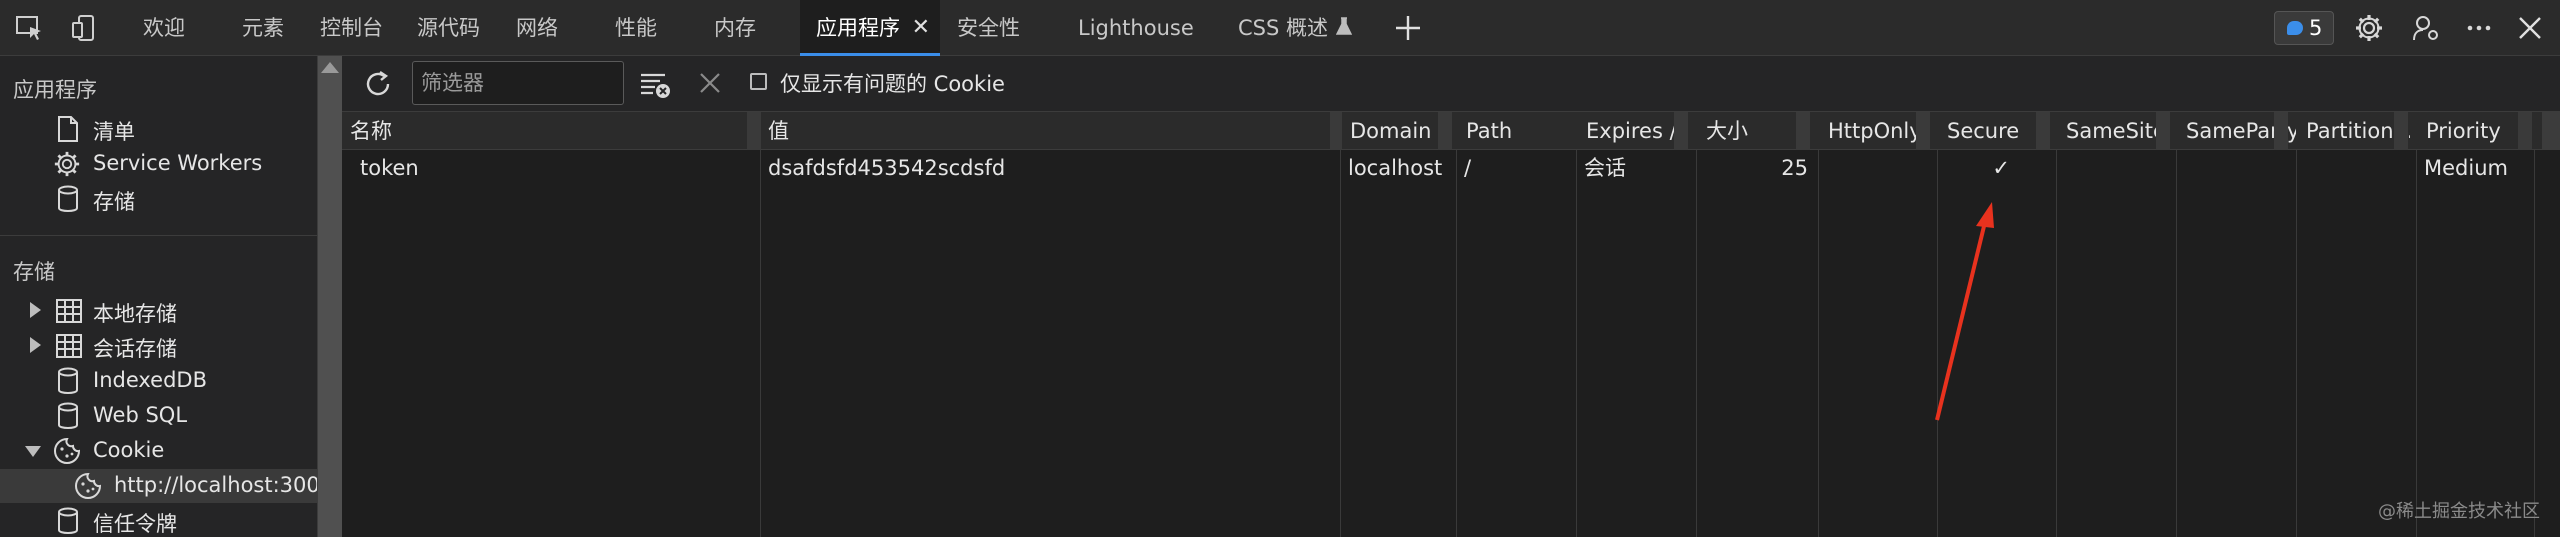 This screenshot has width=2560, height=537. I want to click on tab-console: 控制台, so click(351, 27).